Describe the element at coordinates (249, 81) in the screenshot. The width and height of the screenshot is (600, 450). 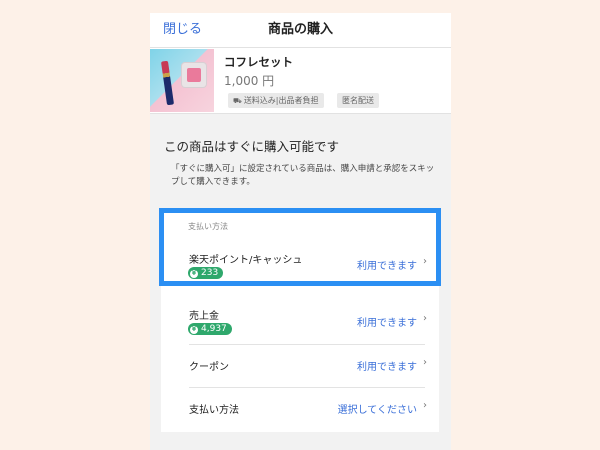
I see `product-price: 1,000 円` at that location.